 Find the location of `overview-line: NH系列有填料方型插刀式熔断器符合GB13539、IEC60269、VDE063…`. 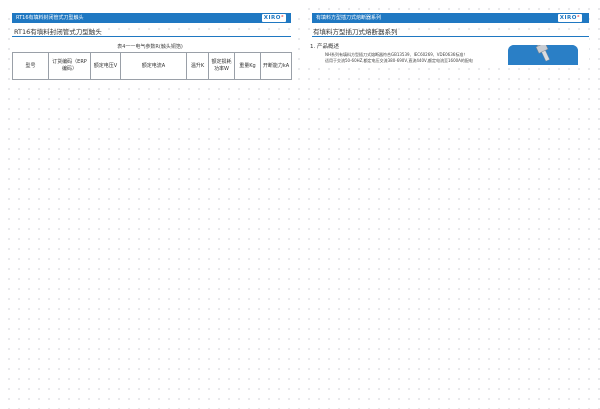

overview-line: NH系列有填料方型插刀式熔断器符合GB13539、IEC60269、VDE063… is located at coordinates (396, 54).